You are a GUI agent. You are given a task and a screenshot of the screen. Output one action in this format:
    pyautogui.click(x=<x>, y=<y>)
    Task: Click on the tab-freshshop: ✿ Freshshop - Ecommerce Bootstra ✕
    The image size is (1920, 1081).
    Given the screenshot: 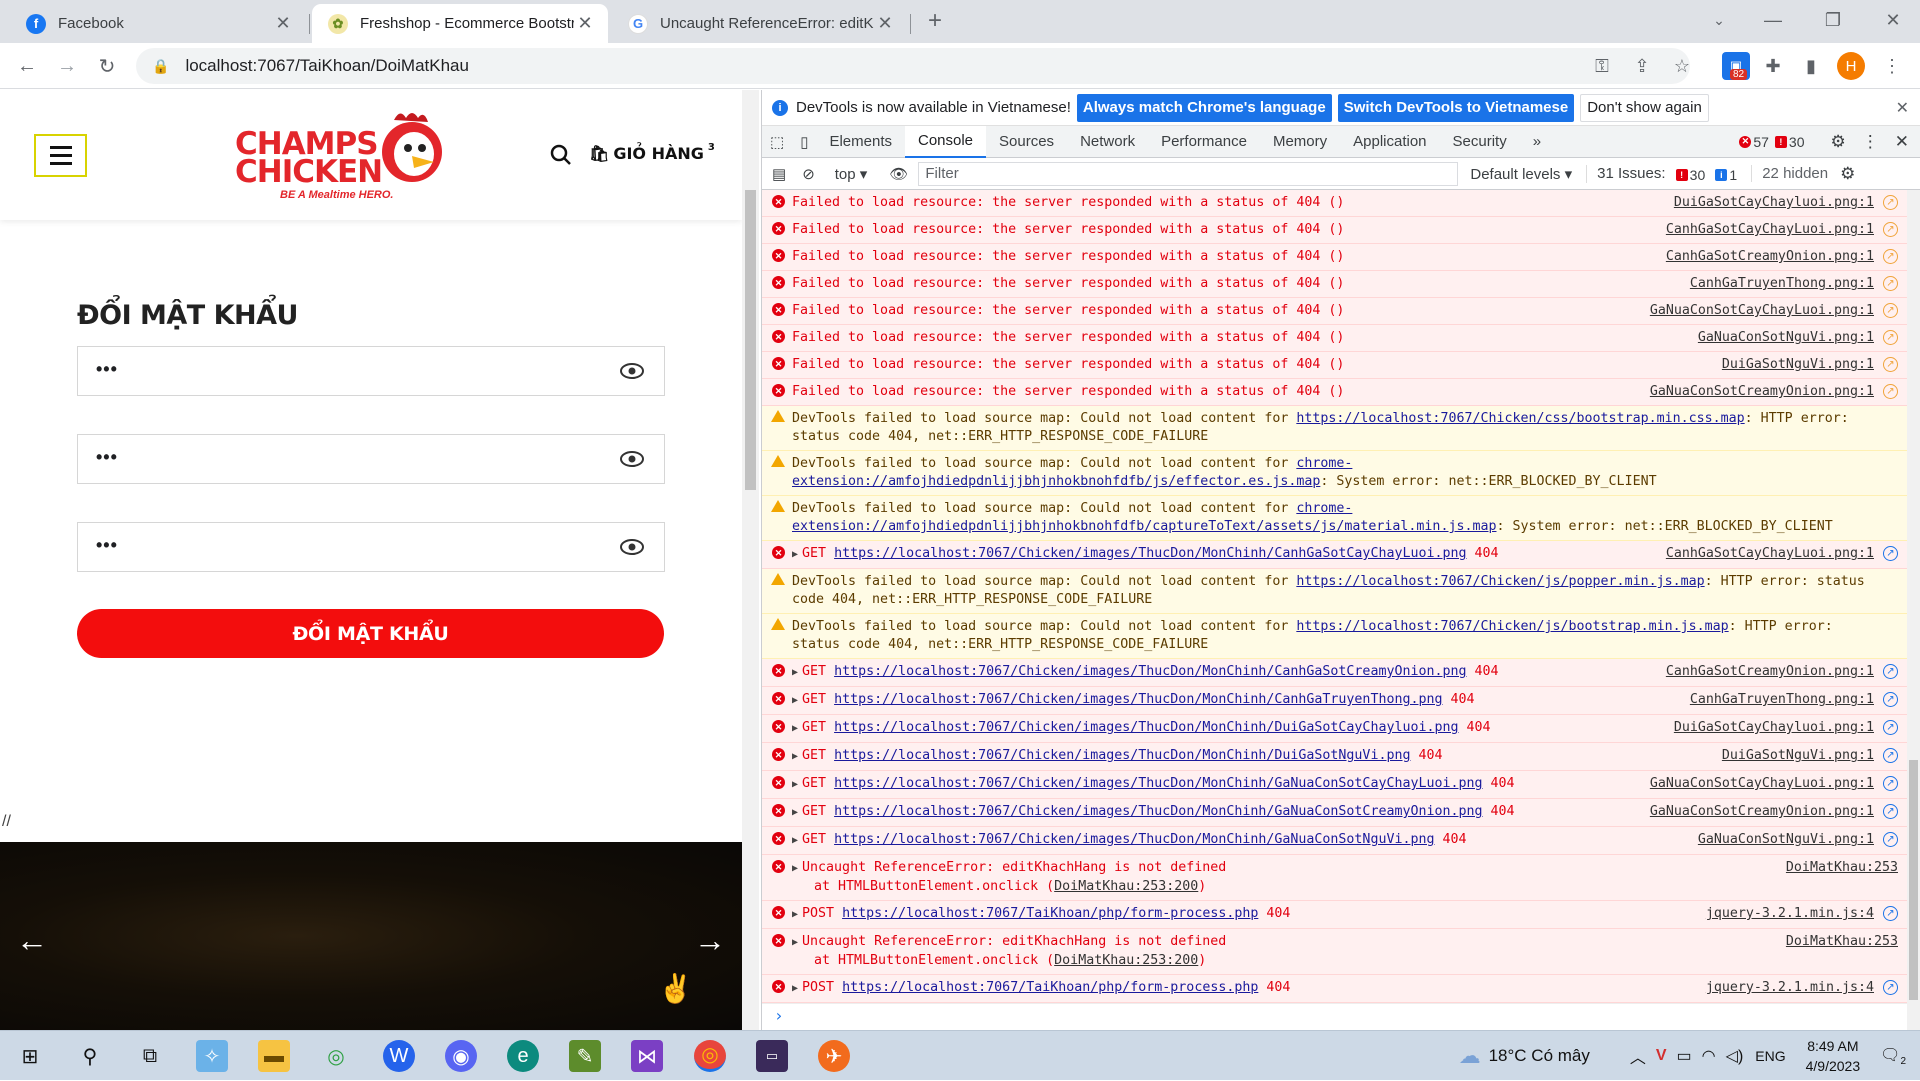 What is the action you would take?
    pyautogui.click(x=460, y=23)
    